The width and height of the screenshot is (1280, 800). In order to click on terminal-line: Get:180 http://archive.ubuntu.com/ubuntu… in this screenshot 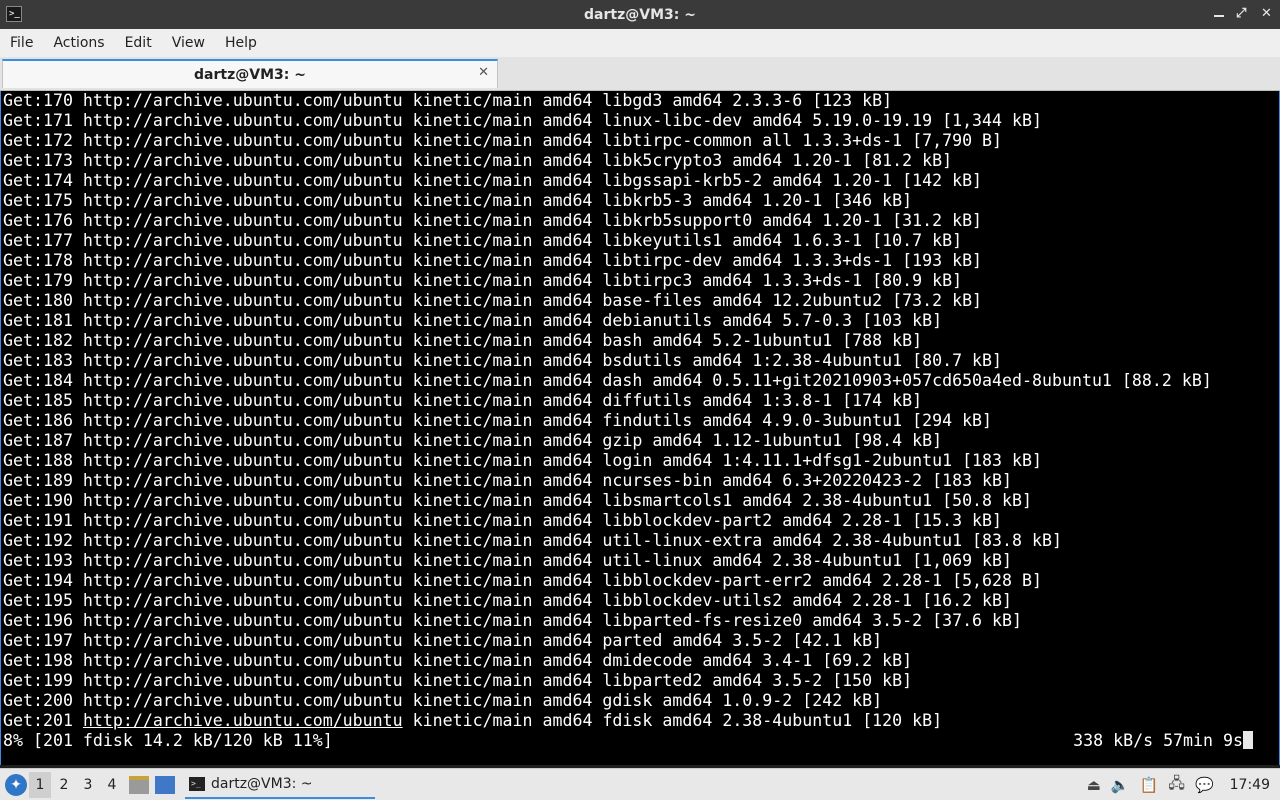, I will do `click(493, 300)`.